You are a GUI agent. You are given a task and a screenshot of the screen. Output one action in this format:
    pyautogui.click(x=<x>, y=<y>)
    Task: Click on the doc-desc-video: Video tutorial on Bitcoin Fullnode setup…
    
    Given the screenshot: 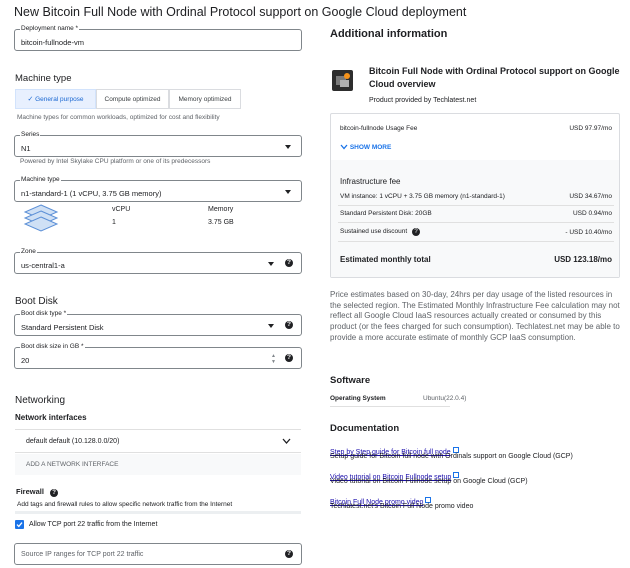 What is the action you would take?
    pyautogui.click(x=429, y=481)
    